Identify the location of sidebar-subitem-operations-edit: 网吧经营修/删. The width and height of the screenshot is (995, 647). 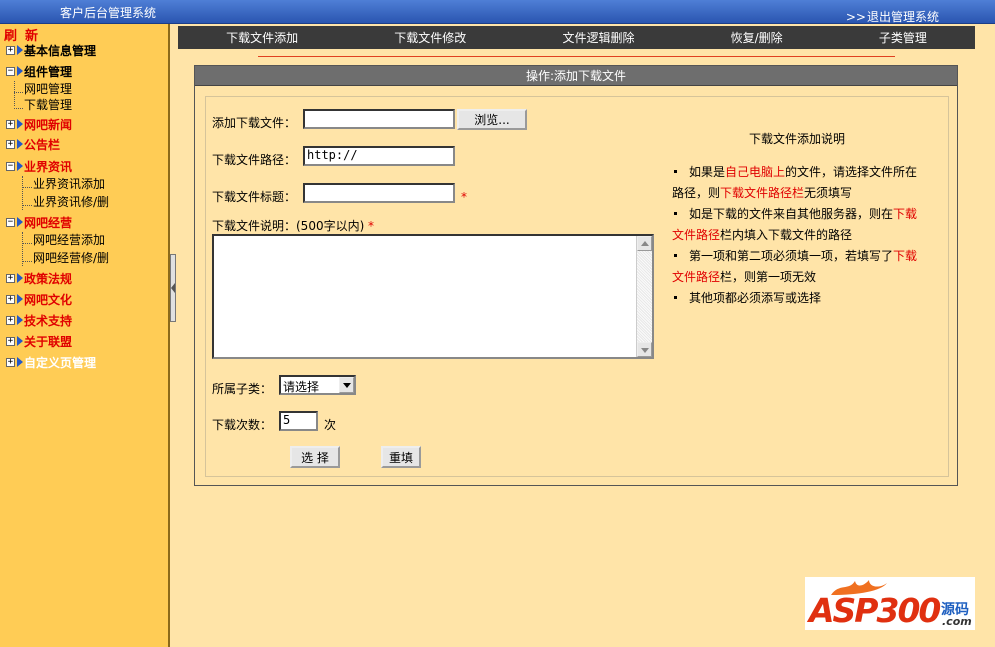
(65, 257).